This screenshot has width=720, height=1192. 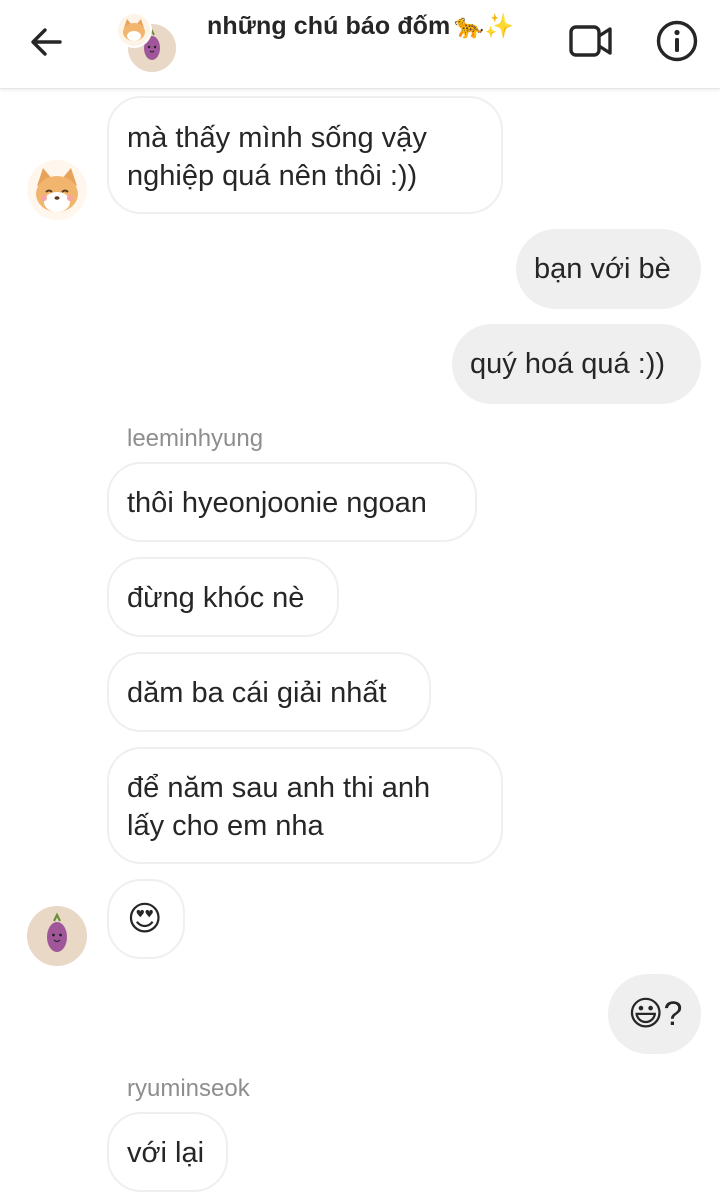 I want to click on message-text: đừng khóc nè, so click(x=216, y=598).